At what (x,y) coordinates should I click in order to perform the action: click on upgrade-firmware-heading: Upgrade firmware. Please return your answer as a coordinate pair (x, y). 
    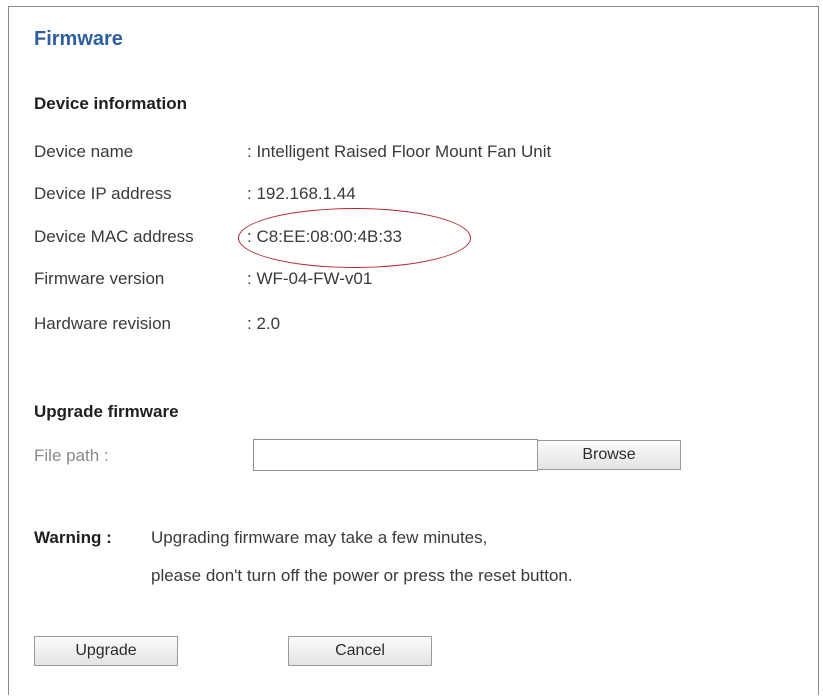
    Looking at the image, I should click on (106, 411).